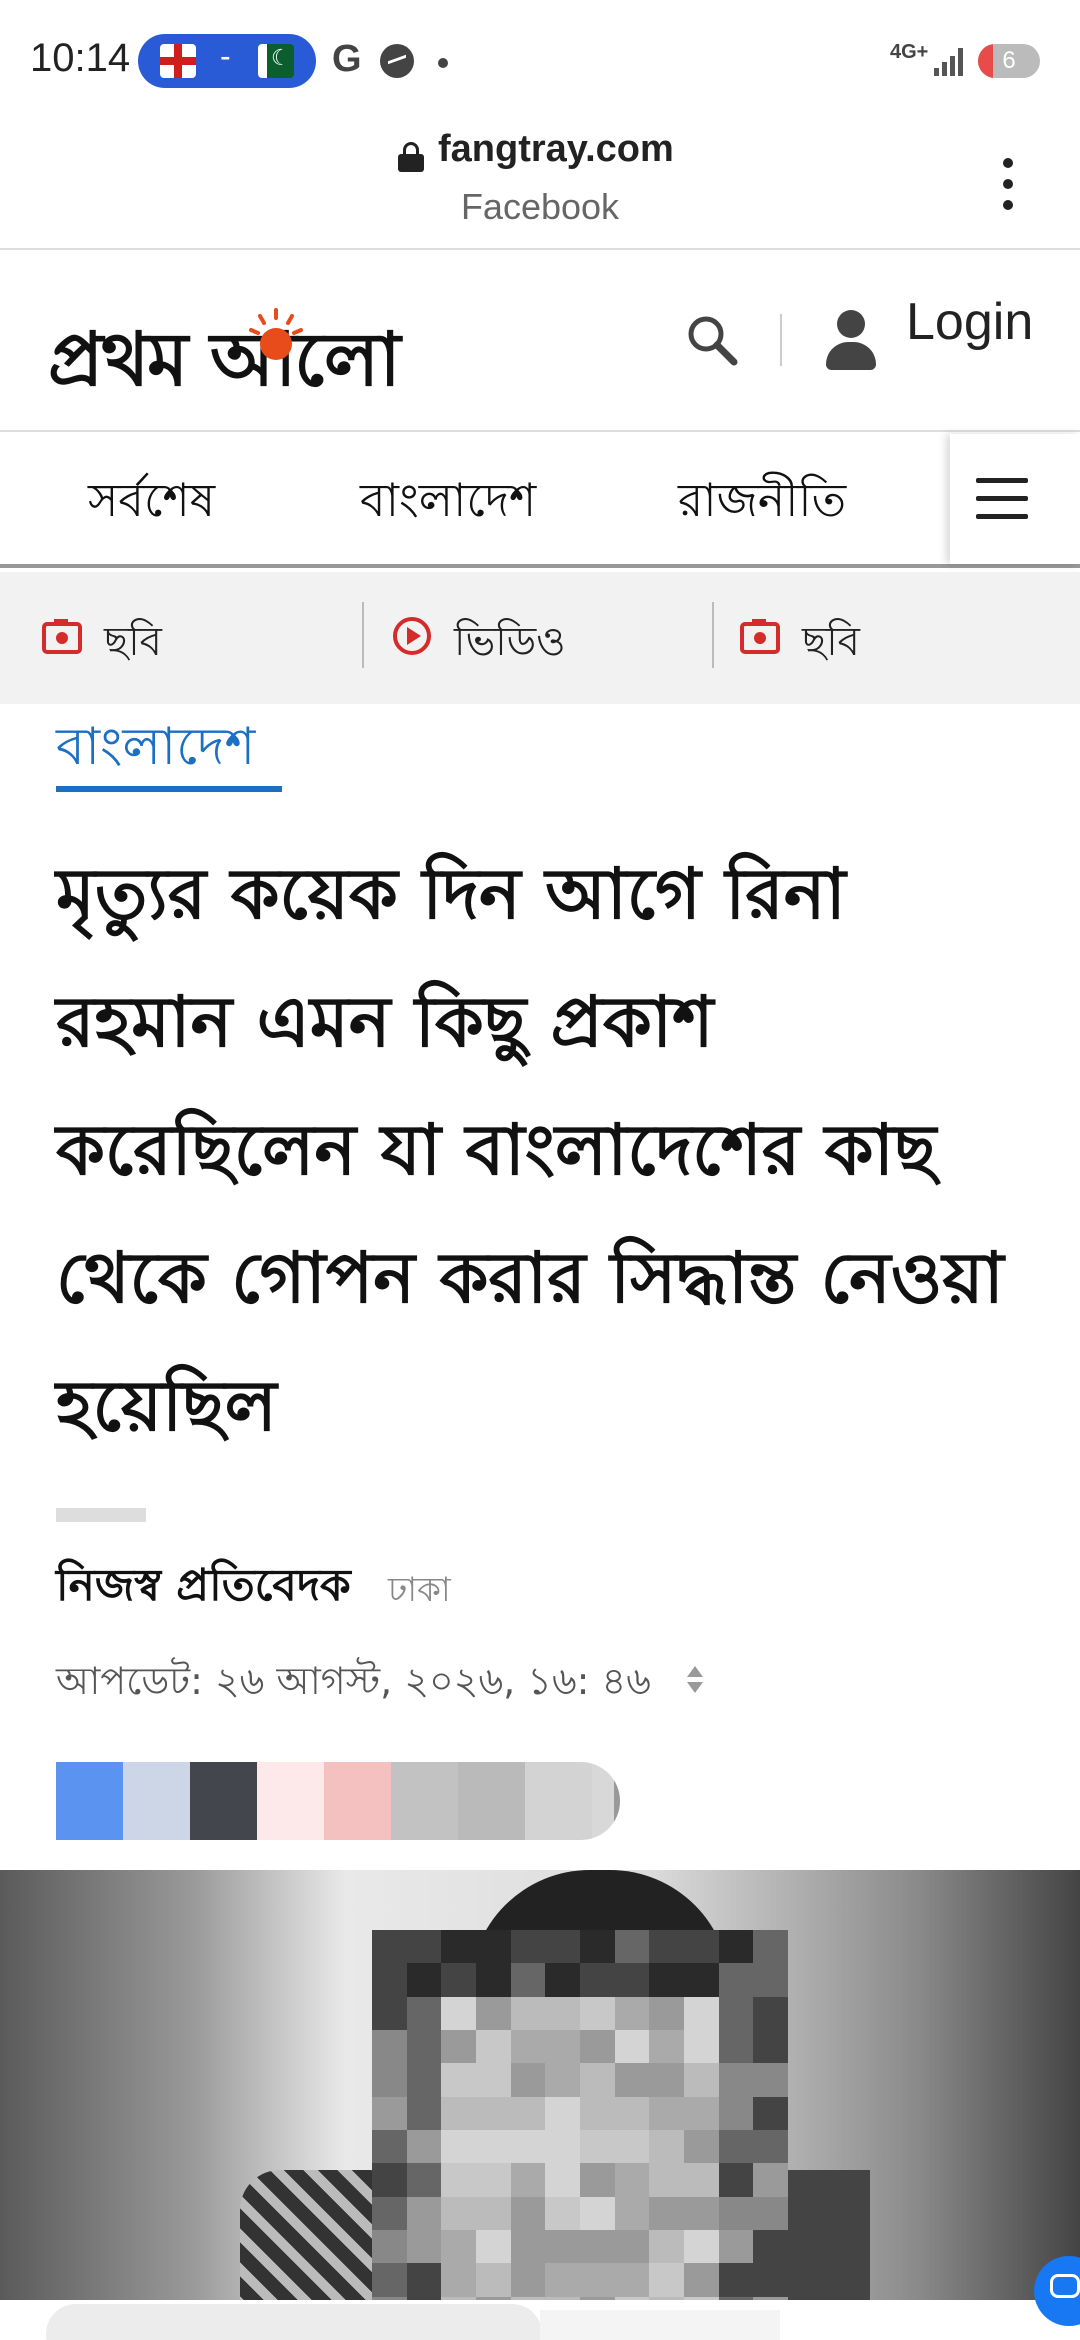  What do you see at coordinates (203, 1588) in the screenshot?
I see `article-author: নিজস্ব প্রতিবেদক` at bounding box center [203, 1588].